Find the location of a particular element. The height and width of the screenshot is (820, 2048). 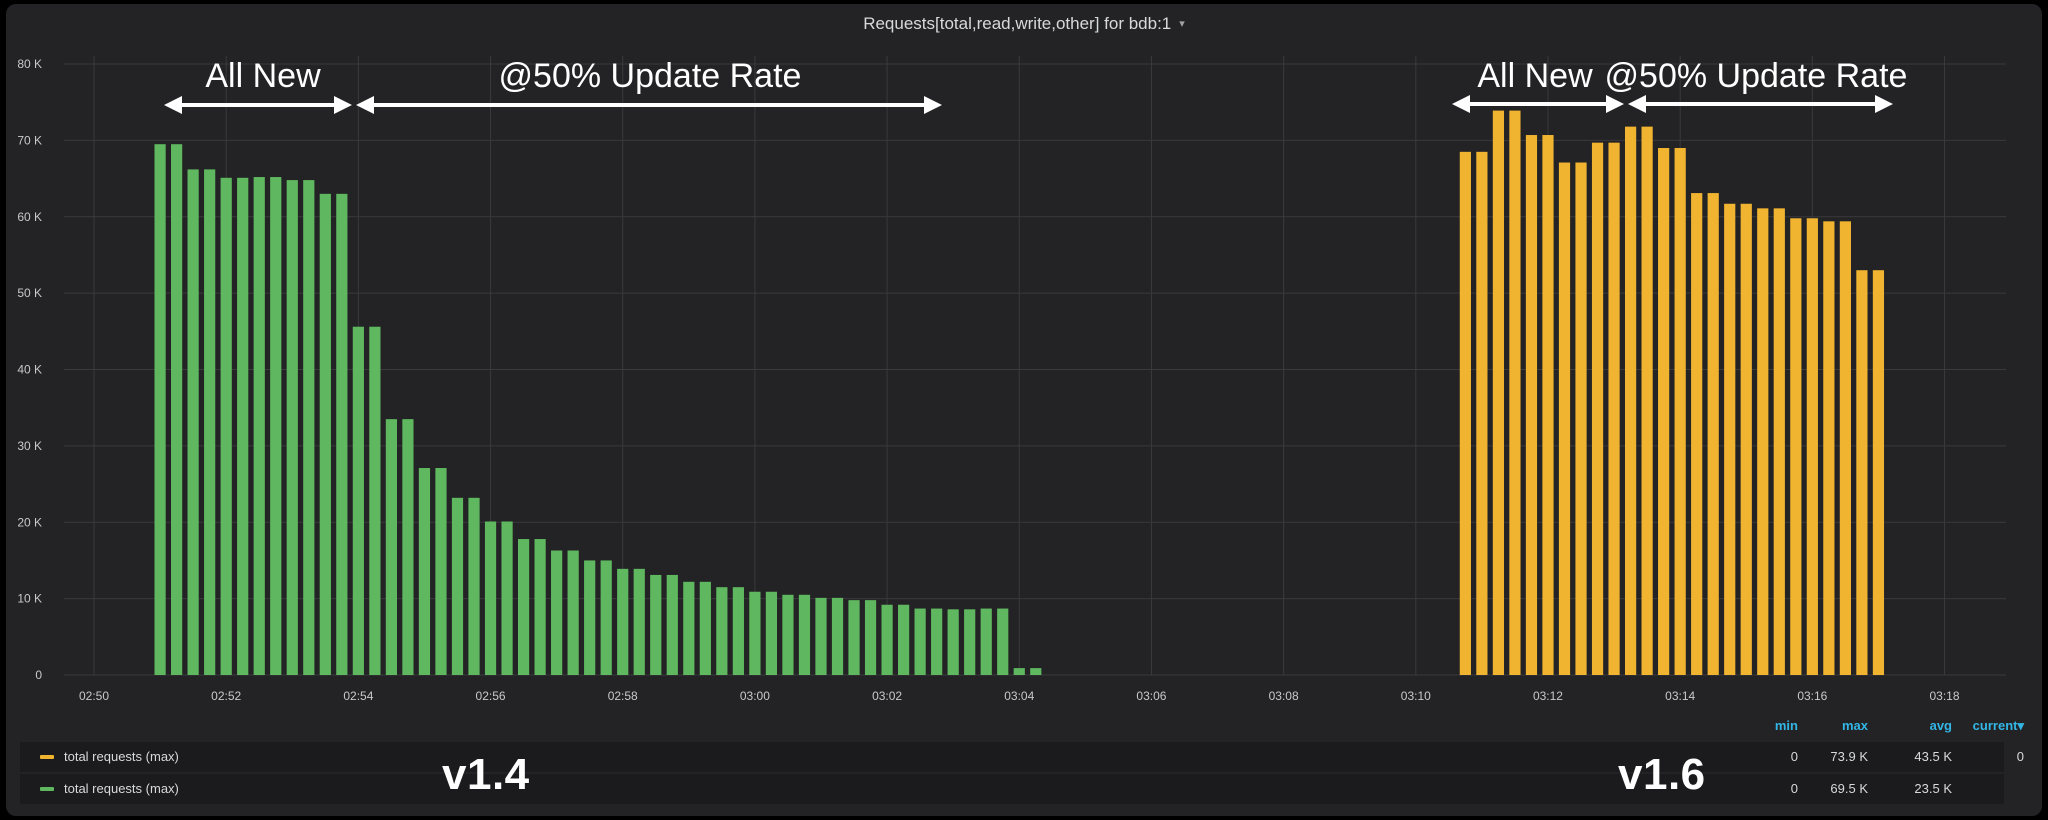

arrow-right-all-new-icon-right-head is located at coordinates (1615, 104).